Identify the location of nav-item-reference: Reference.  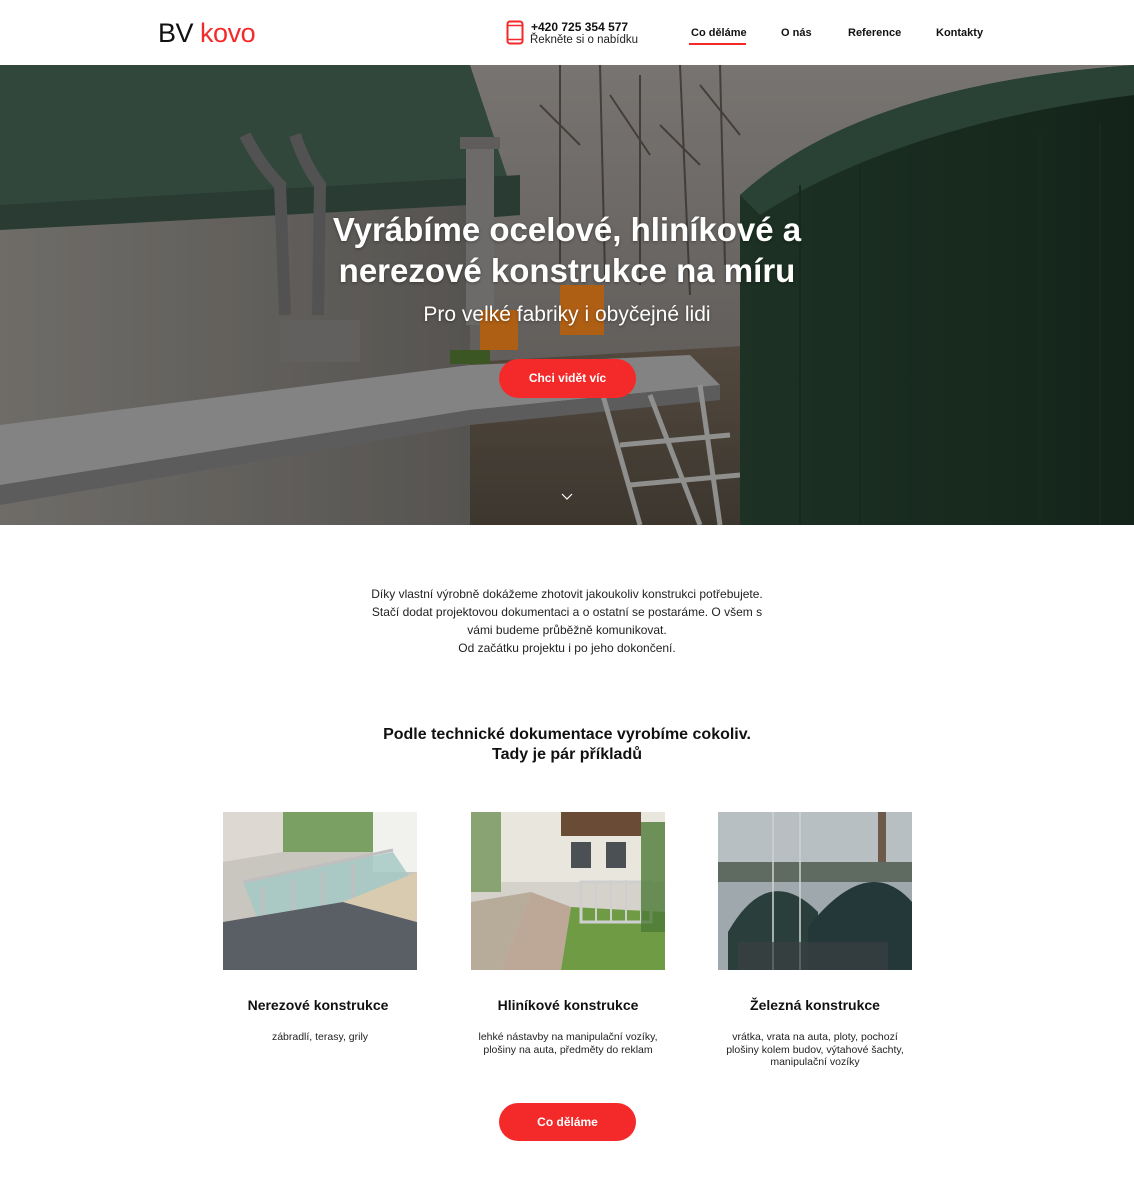
(874, 33).